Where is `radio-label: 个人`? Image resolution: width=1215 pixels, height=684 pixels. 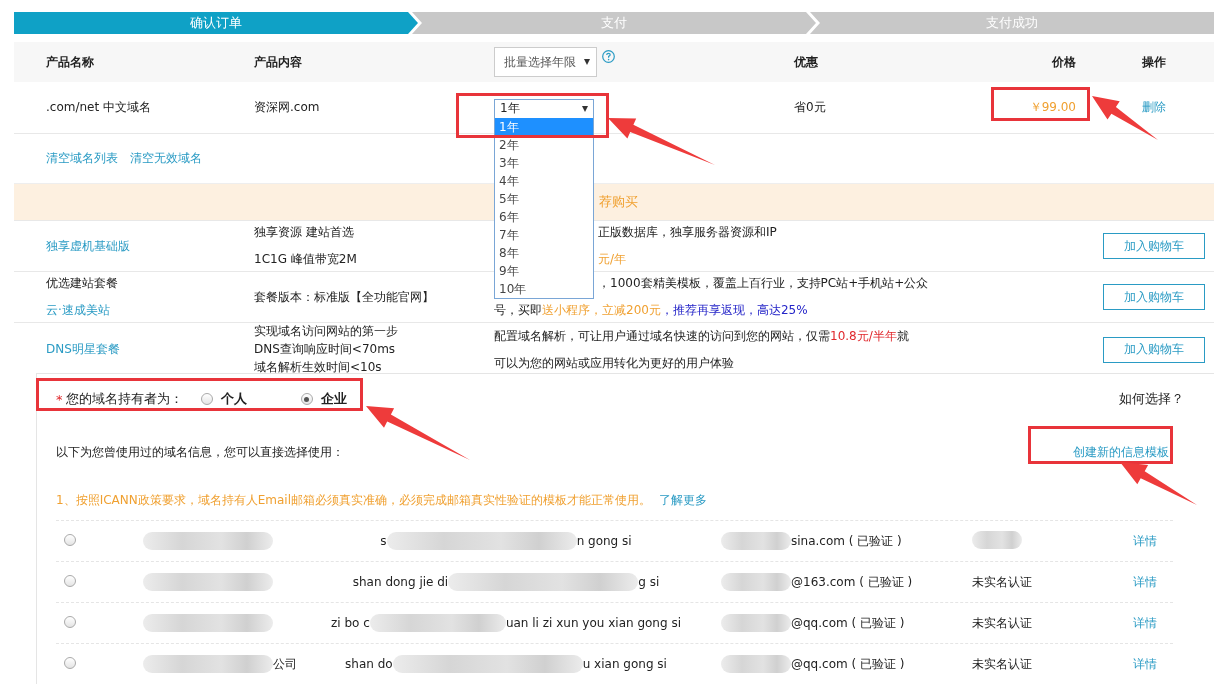
radio-label: 个人 is located at coordinates (233, 399).